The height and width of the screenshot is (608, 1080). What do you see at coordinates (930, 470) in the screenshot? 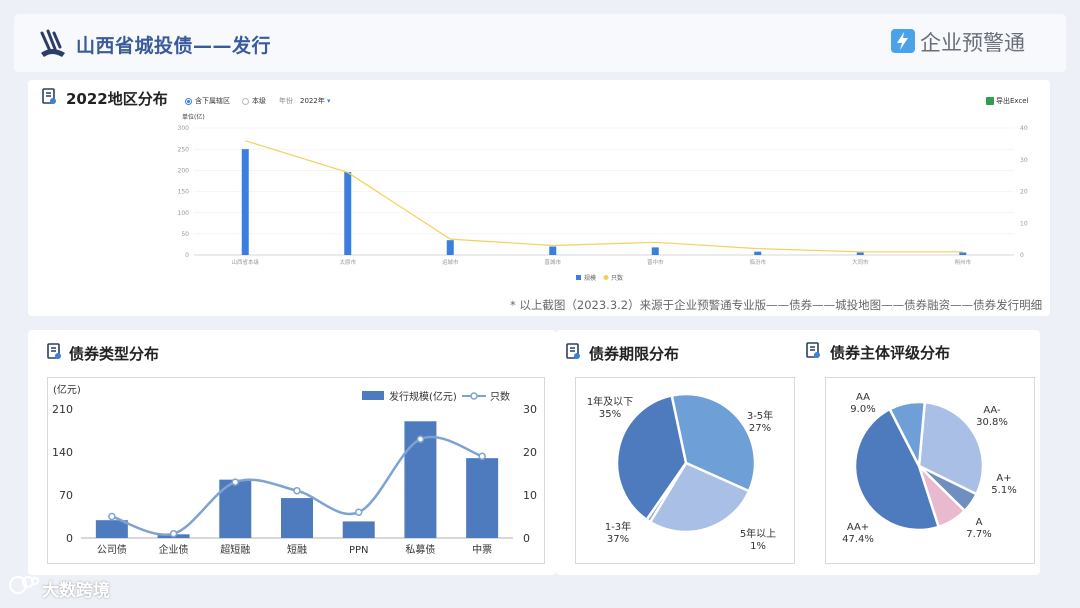
I see `bond-rating-pie: AA-30.8% A+5.1% A7.7% AA+47.4% AA9.0%` at bounding box center [930, 470].